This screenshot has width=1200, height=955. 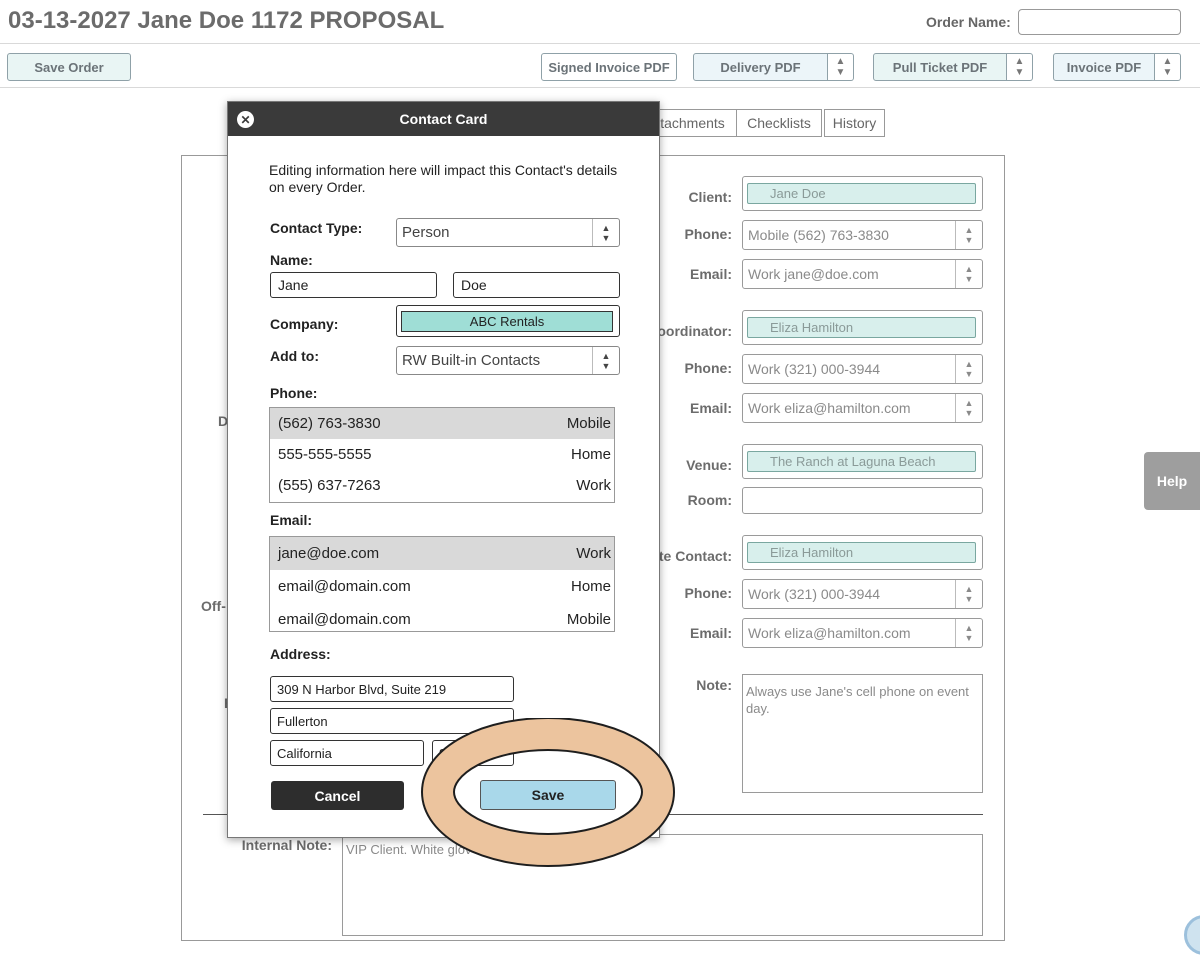 I want to click on order-name-input, so click(x=1099, y=22).